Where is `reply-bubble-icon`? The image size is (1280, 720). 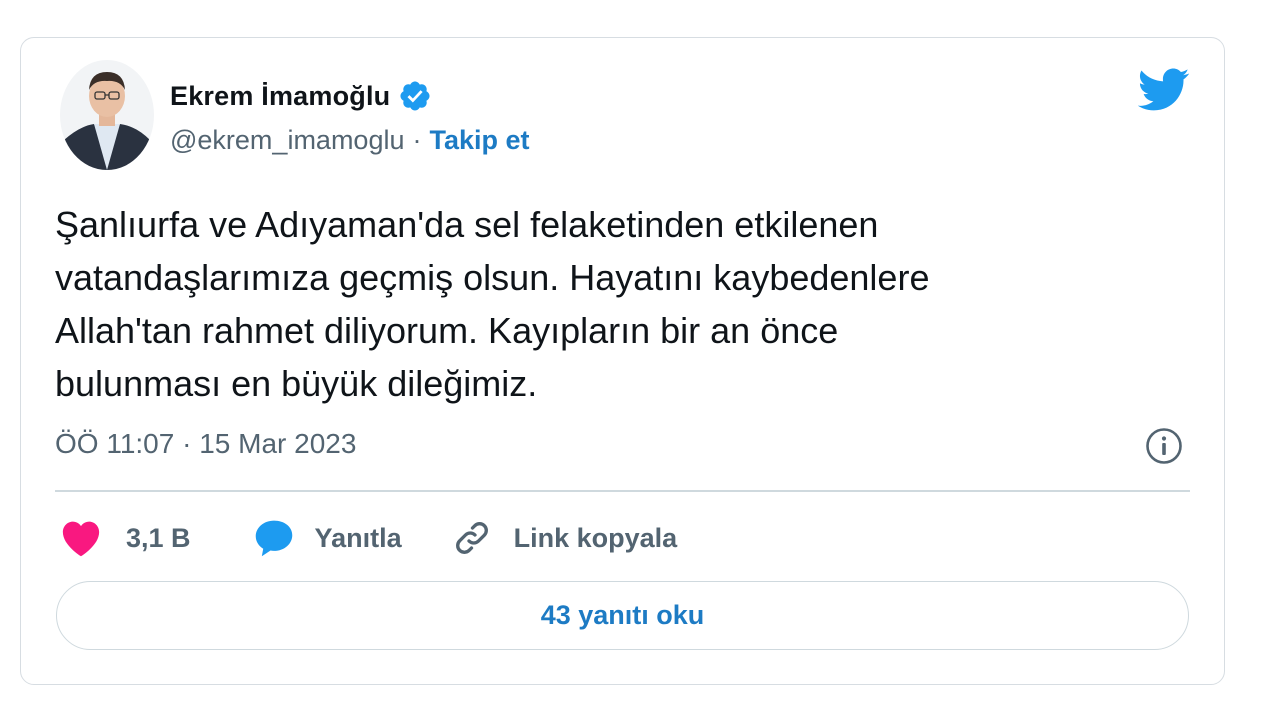 reply-bubble-icon is located at coordinates (273, 538).